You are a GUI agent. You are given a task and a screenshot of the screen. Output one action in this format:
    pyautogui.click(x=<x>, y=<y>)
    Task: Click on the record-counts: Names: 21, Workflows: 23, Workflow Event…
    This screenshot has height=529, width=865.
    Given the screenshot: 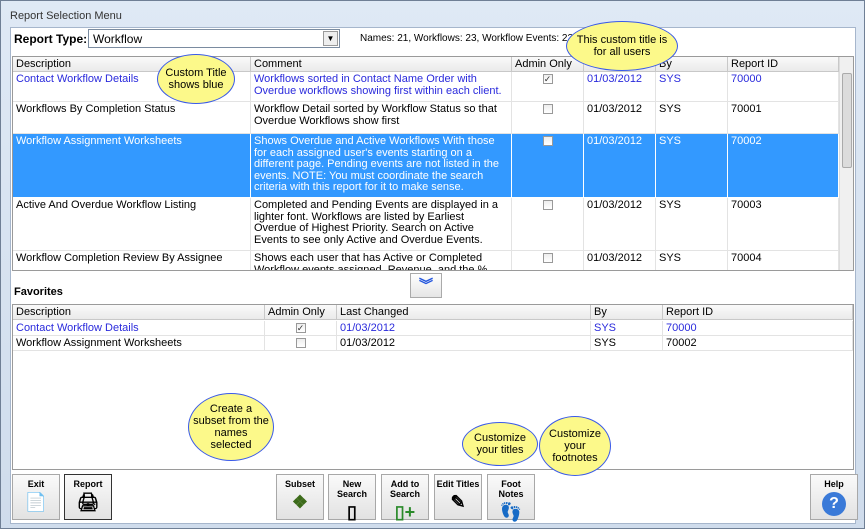 What is the action you would take?
    pyautogui.click(x=469, y=38)
    